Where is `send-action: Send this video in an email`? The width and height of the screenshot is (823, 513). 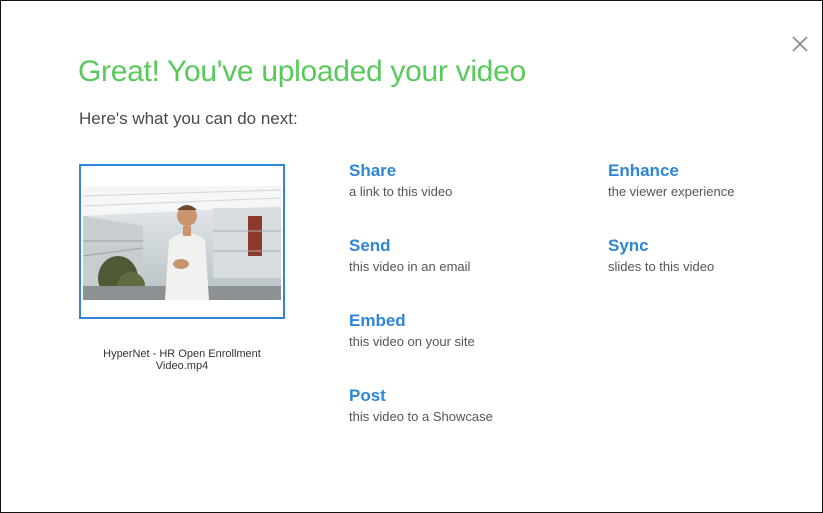 send-action: Send this video in an email is located at coordinates (449, 255).